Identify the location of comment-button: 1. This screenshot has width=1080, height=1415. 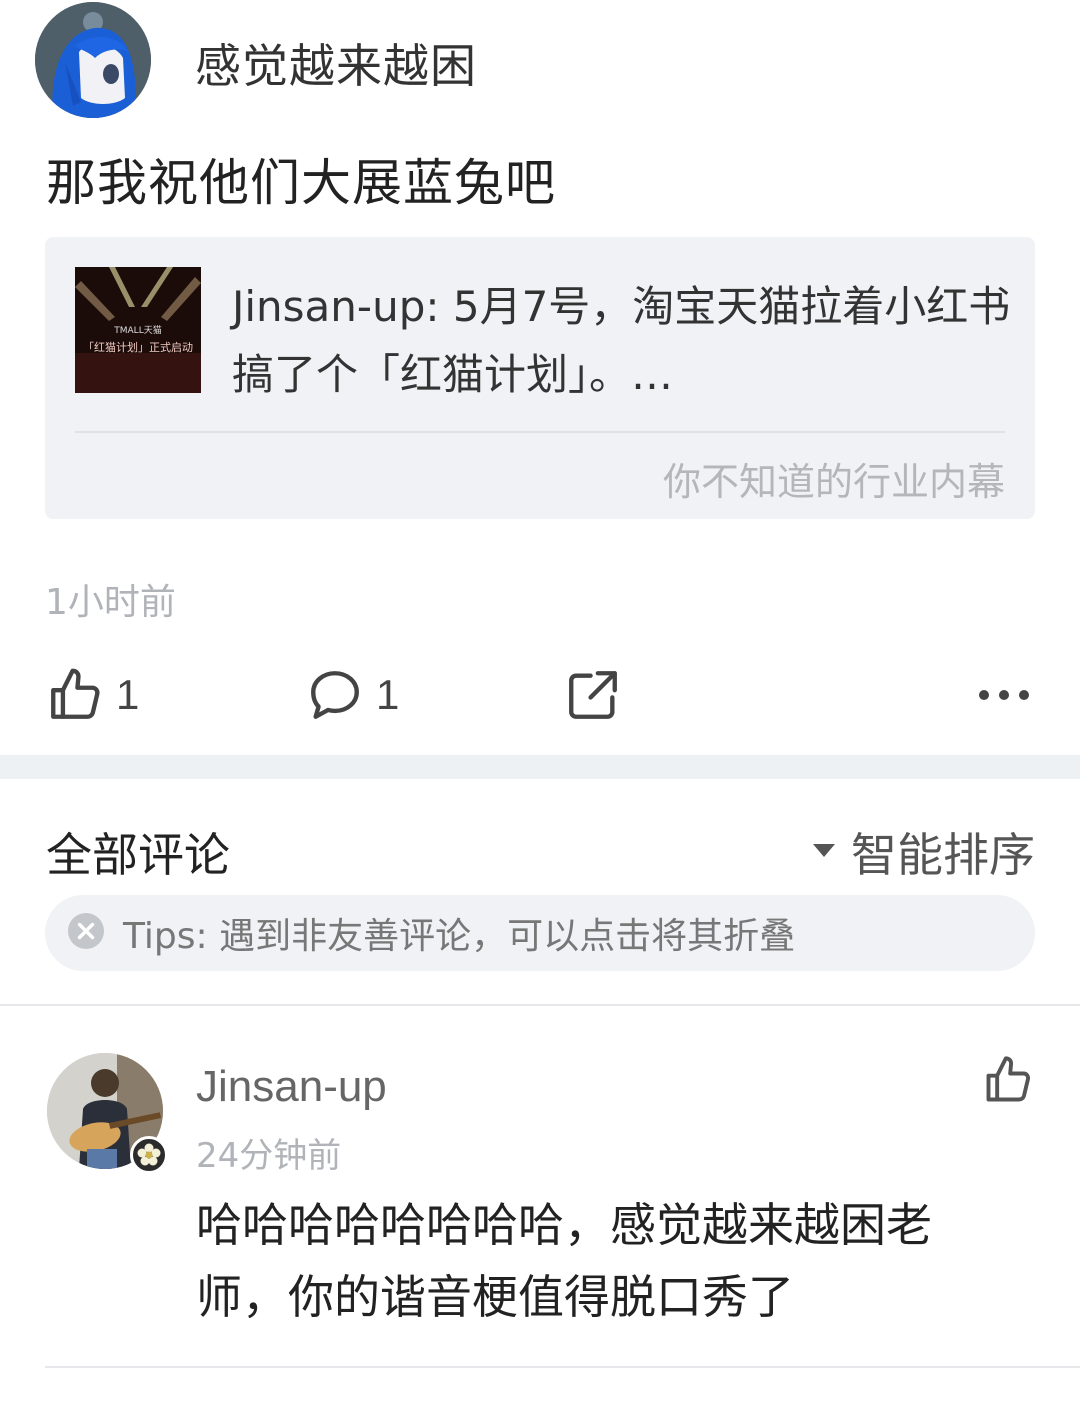
(352, 695).